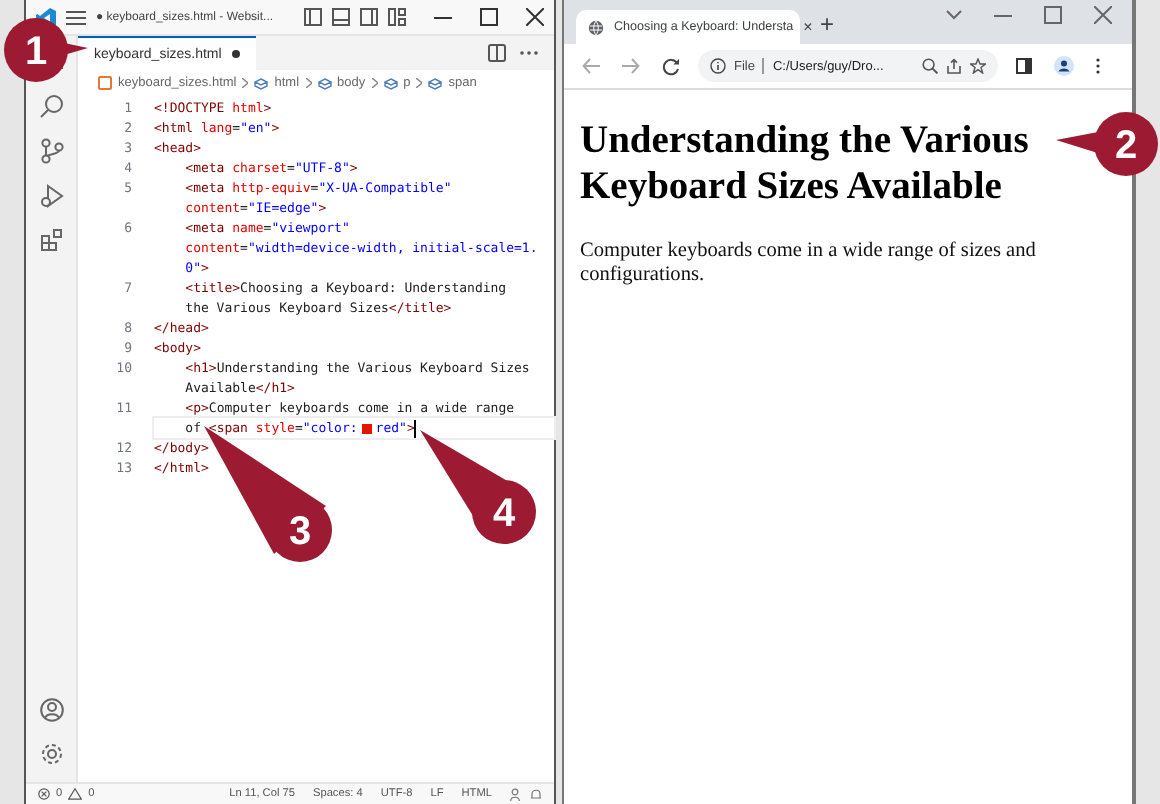  Describe the element at coordinates (497, 53) in the screenshot. I see `split-editor-icon` at that location.